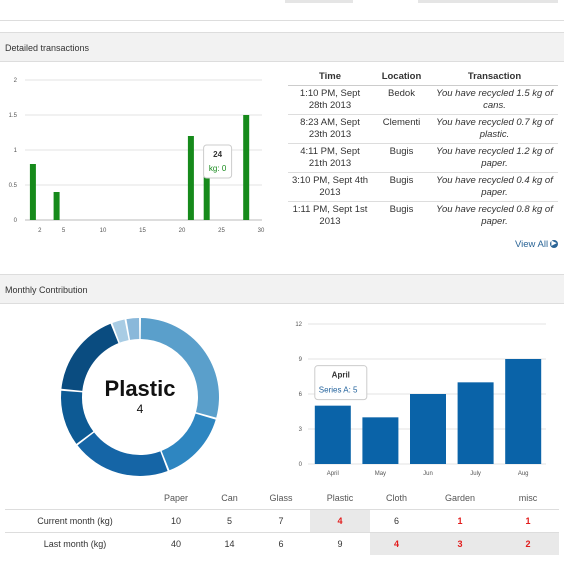 The width and height of the screenshot is (564, 564). Describe the element at coordinates (396, 521) in the screenshot. I see `cell-cloth: 6` at that location.